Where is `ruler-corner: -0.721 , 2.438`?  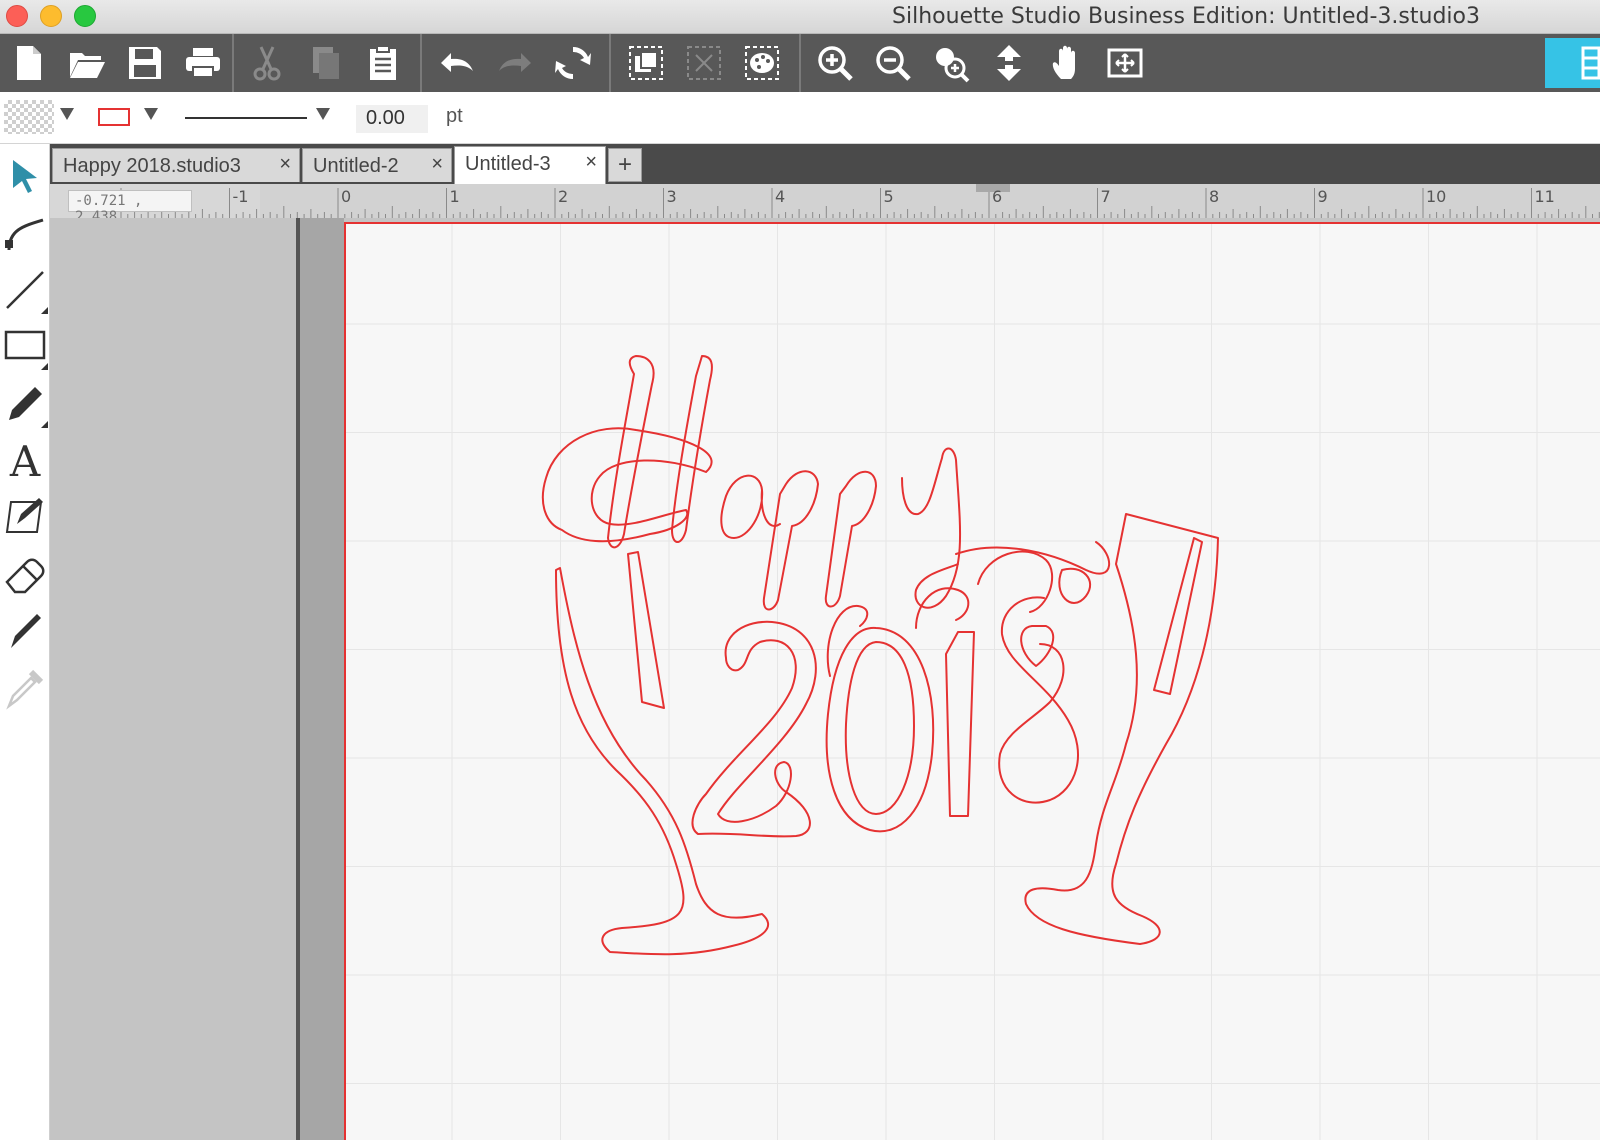
ruler-corner: -0.721 , 2.438 is located at coordinates (125, 204).